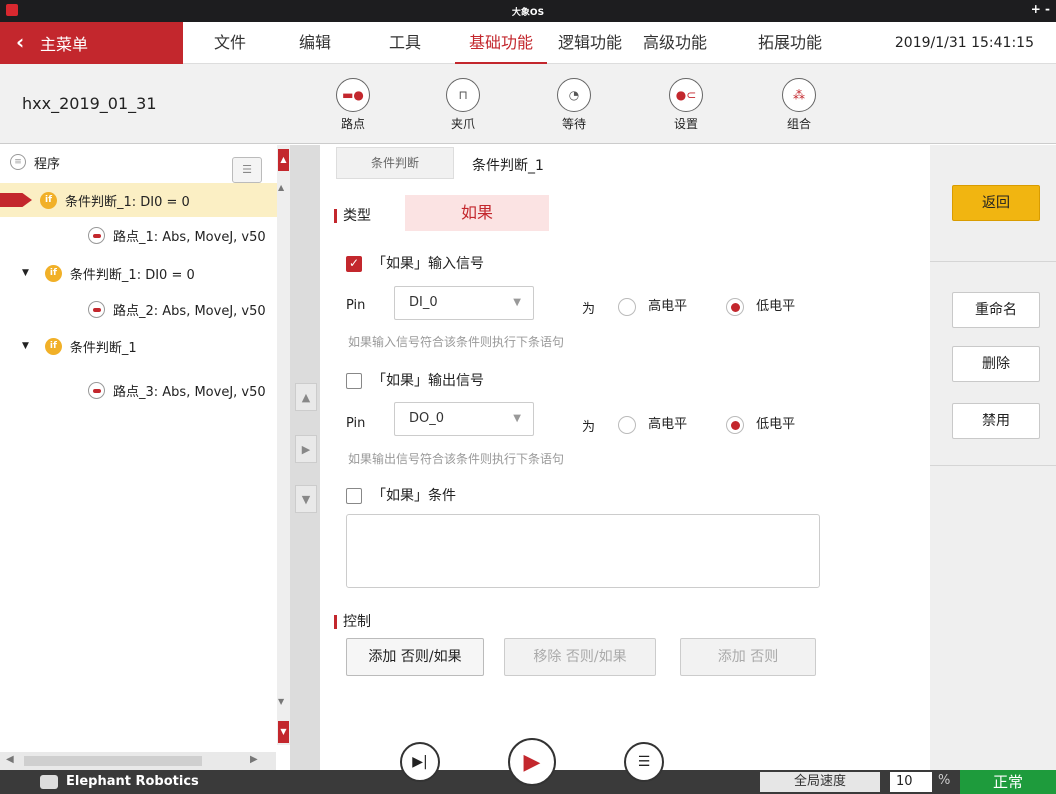 The height and width of the screenshot is (794, 1056). What do you see at coordinates (463, 95) in the screenshot?
I see `gripper-icon: ⊓` at bounding box center [463, 95].